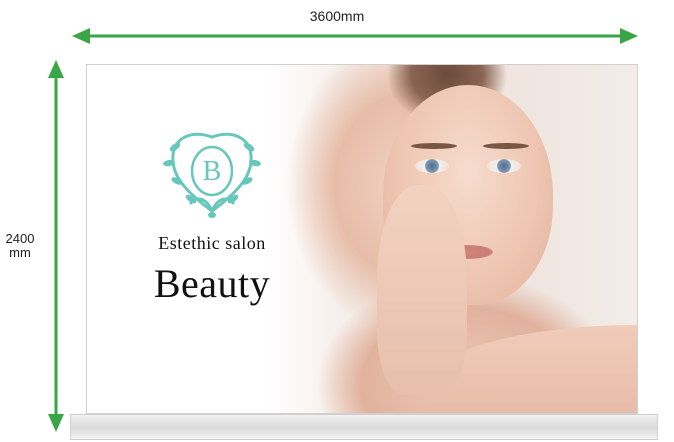 The width and height of the screenshot is (674, 442). Describe the element at coordinates (506, 146) in the screenshot. I see `photo-right-brow` at that location.